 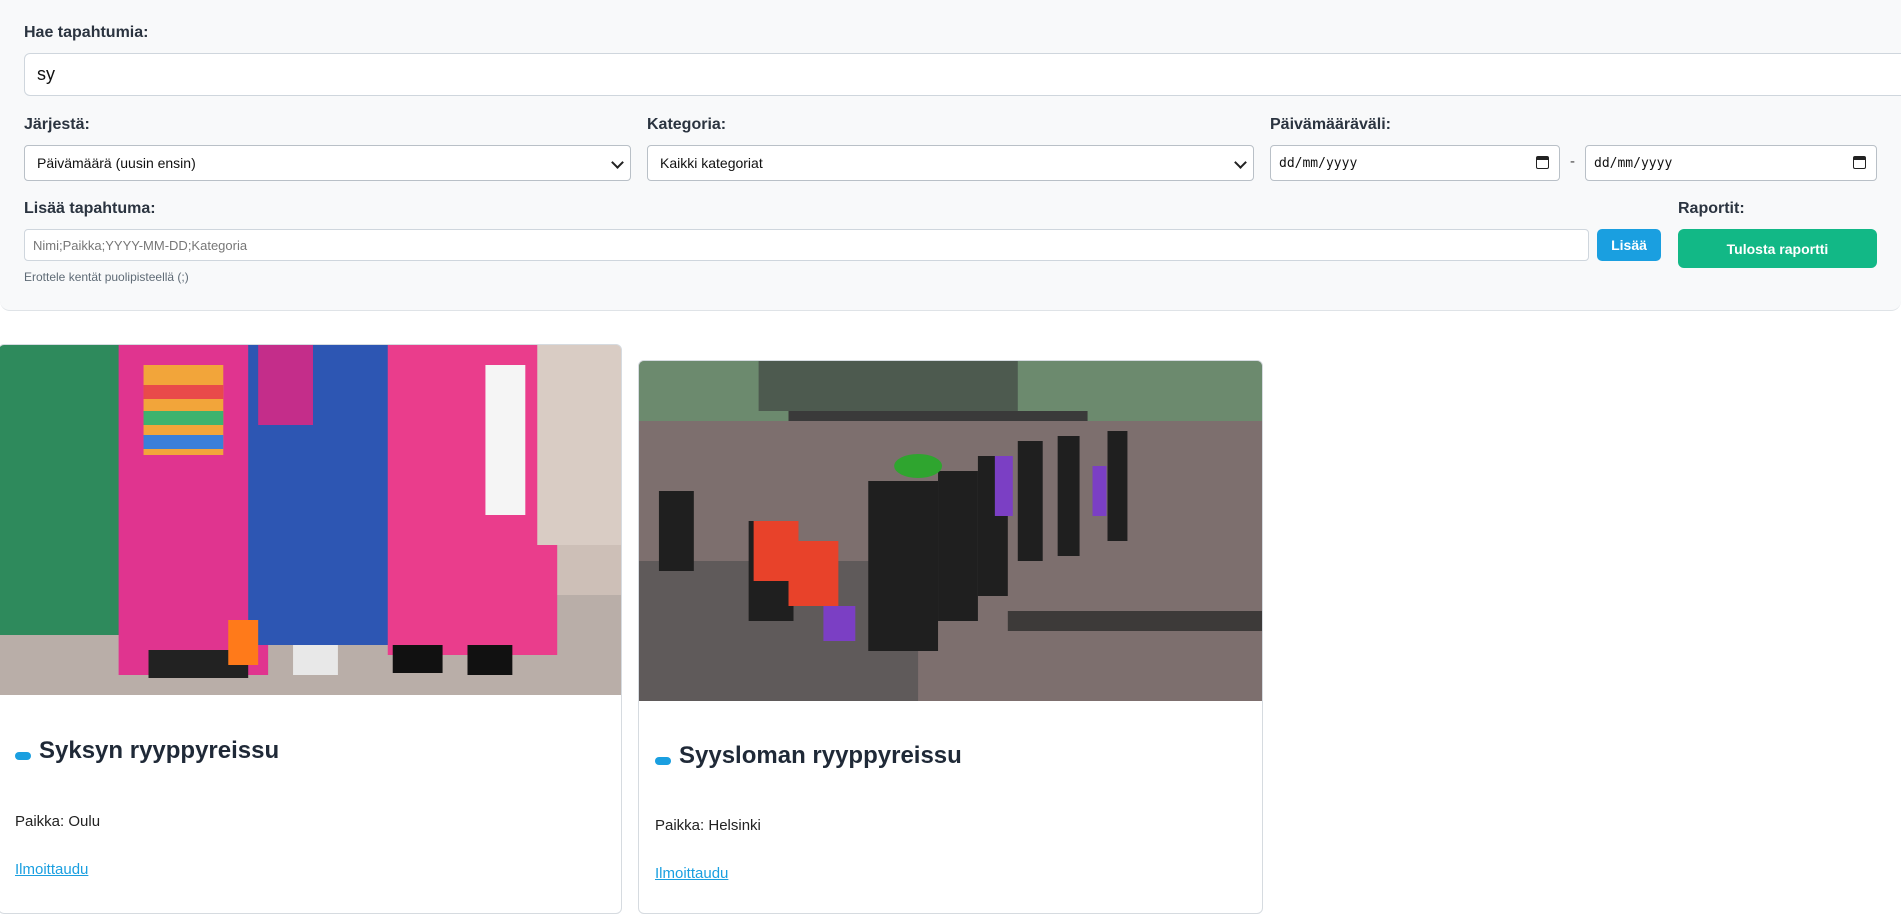 I want to click on reports-label: Raportit:, so click(x=1711, y=208).